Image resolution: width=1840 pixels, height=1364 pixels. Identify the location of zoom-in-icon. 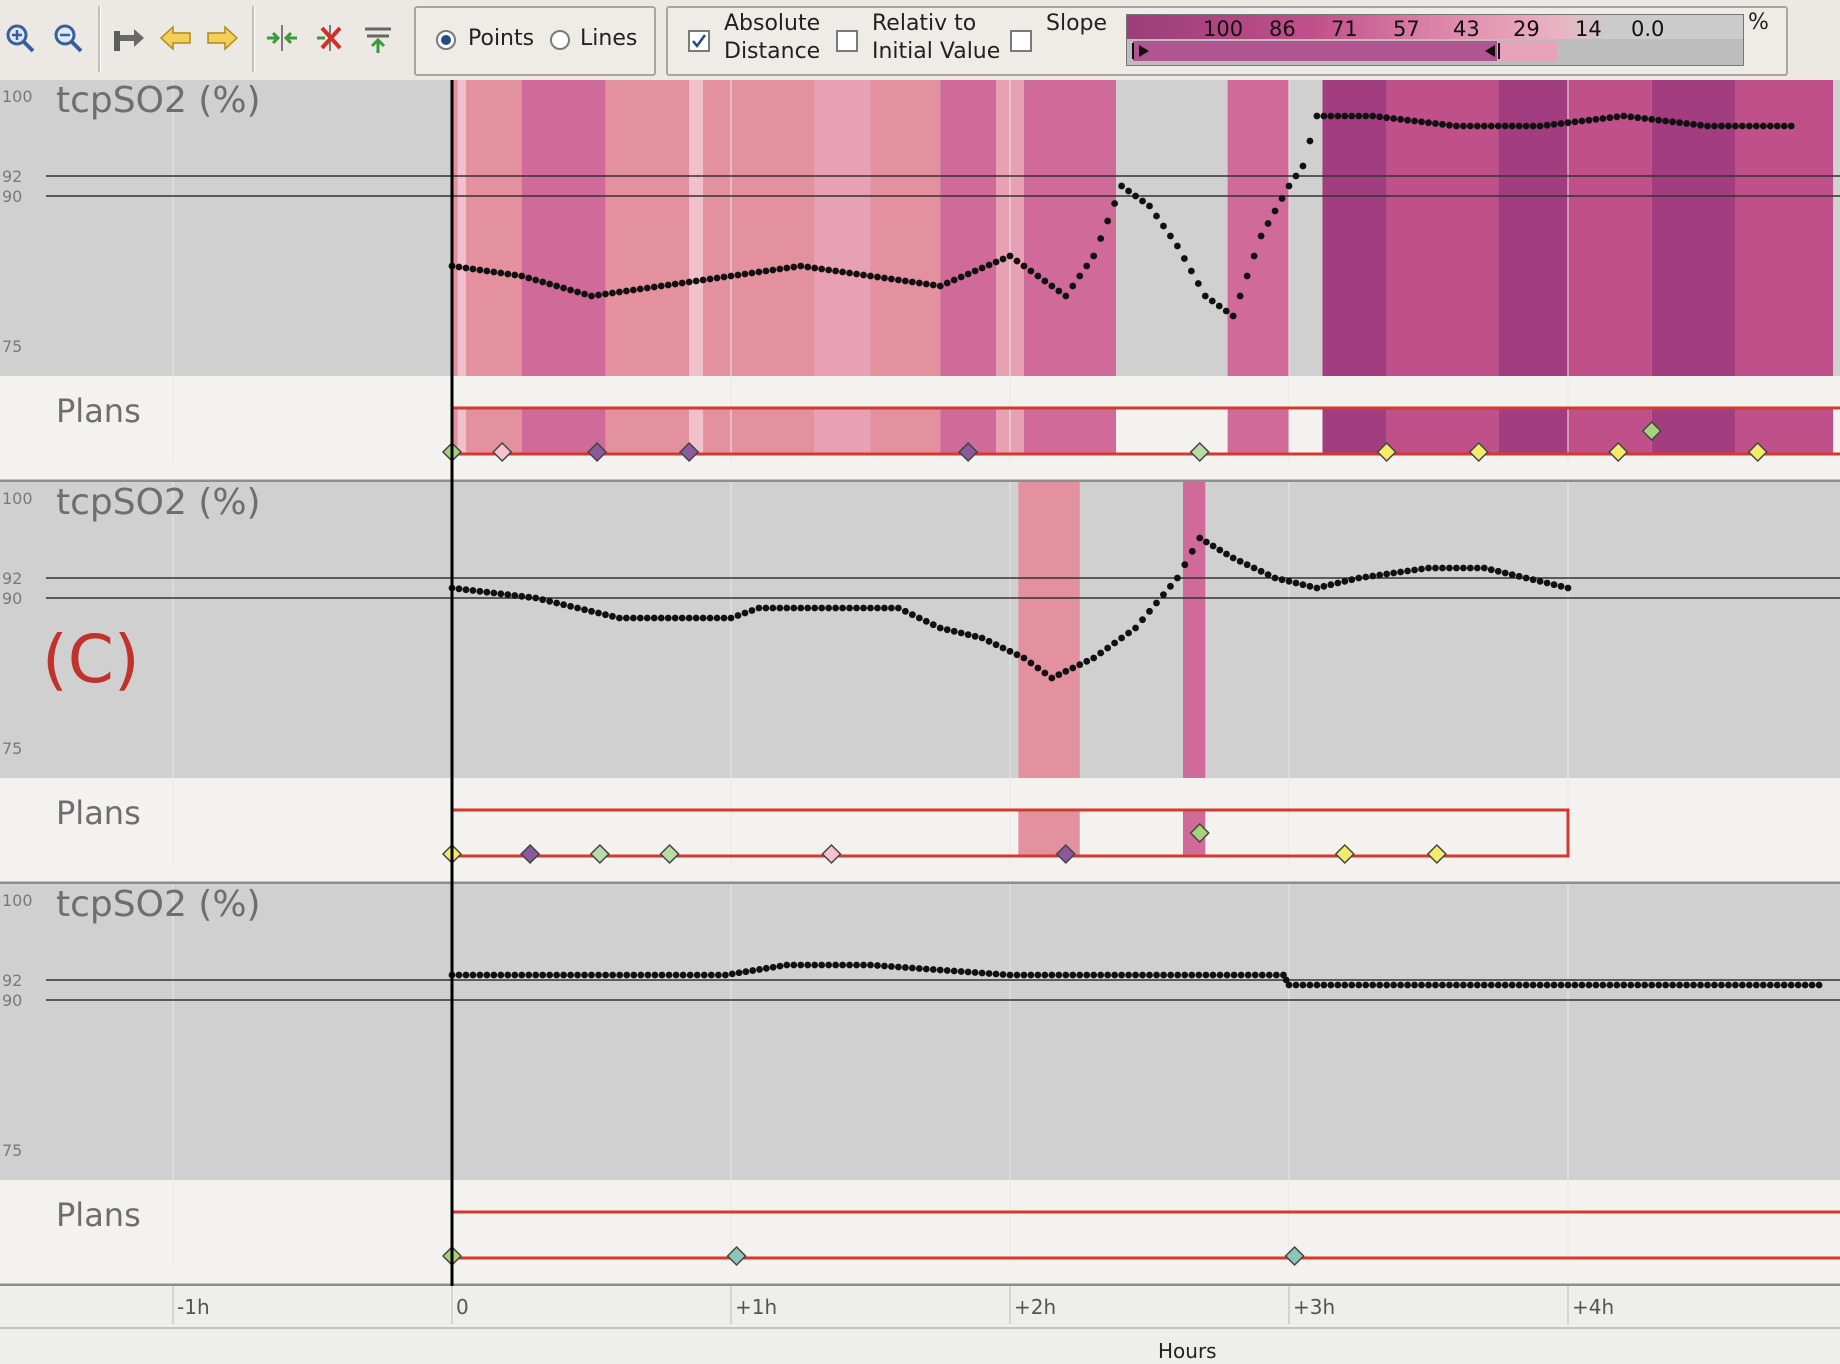
(20, 38).